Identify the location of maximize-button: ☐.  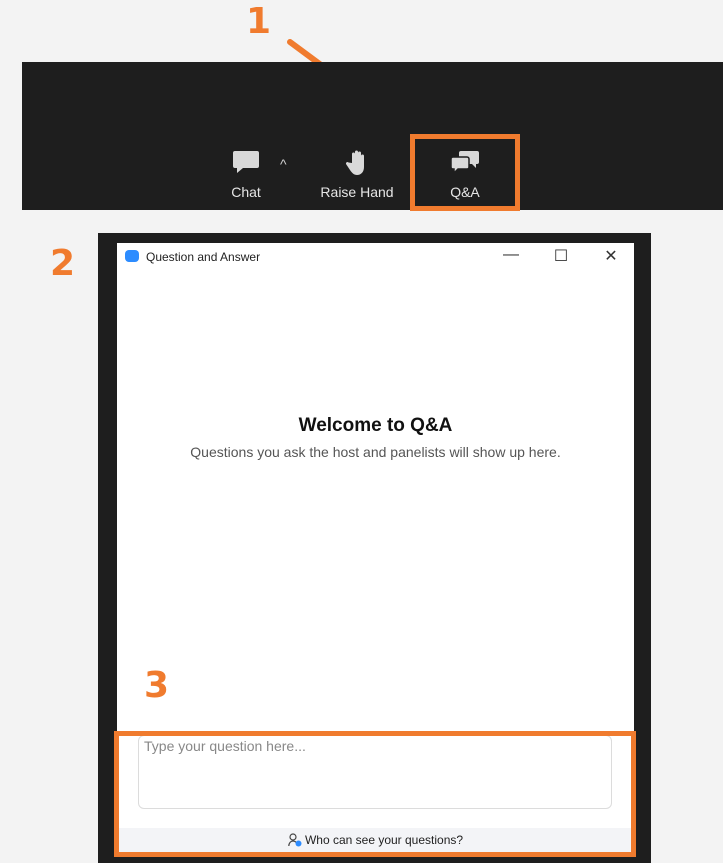
(561, 256).